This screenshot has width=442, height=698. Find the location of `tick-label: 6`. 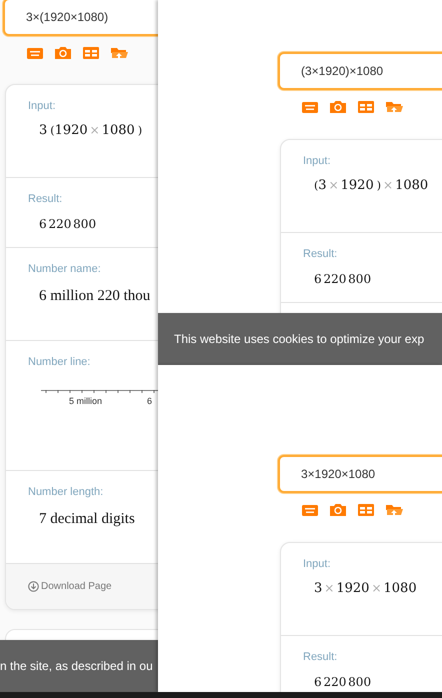

tick-label: 6 is located at coordinates (149, 401).